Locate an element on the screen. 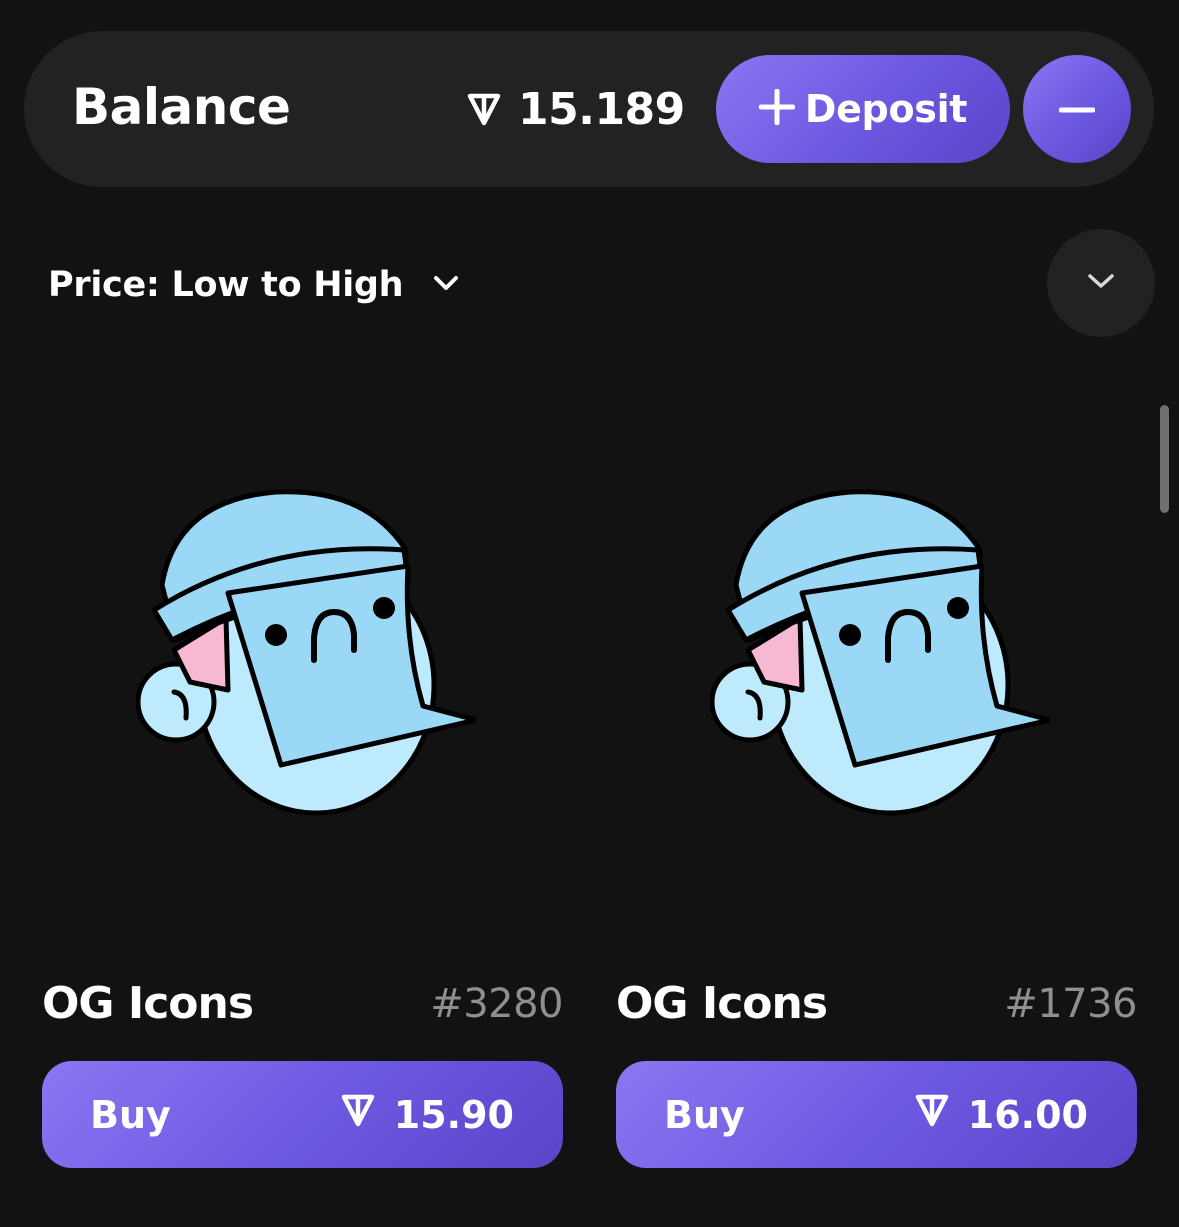 This screenshot has height=1227, width=1179. price-value: 15.90 is located at coordinates (453, 1114).